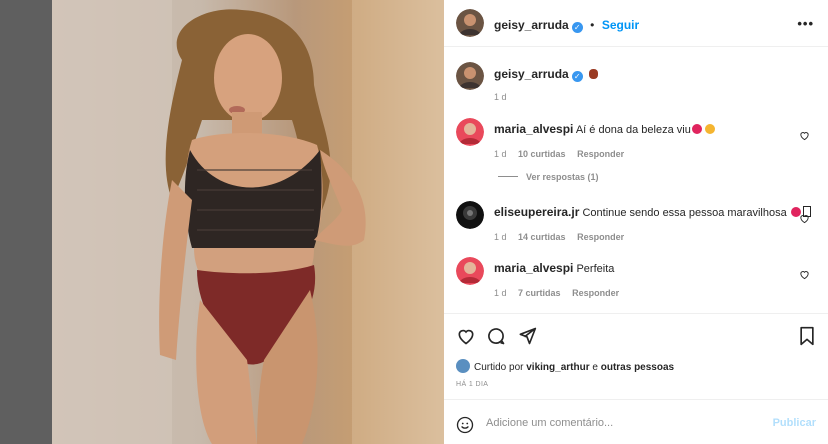 Image resolution: width=828 pixels, height=444 pixels. I want to click on author-username: geisy_arruda, so click(531, 25).